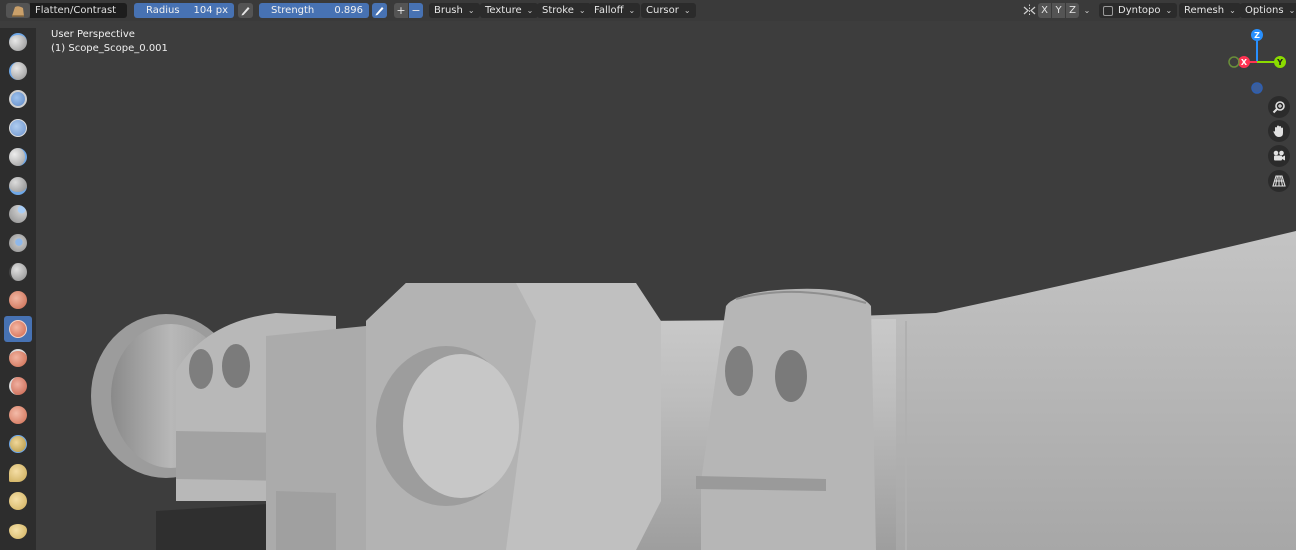 The height and width of the screenshot is (550, 1296). I want to click on gizmo-z-label: Z, so click(1257, 35).